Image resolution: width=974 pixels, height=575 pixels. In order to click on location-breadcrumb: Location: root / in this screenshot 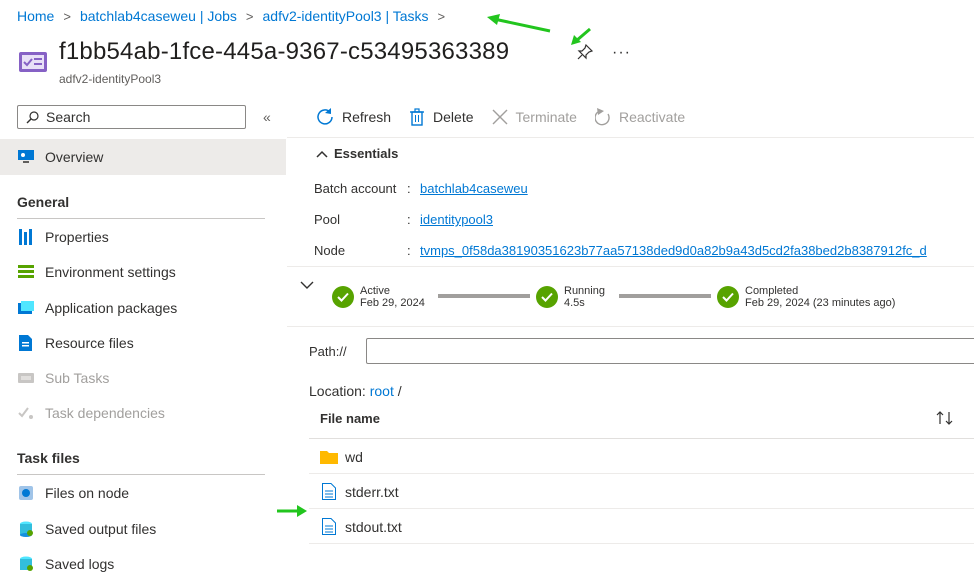, I will do `click(355, 391)`.